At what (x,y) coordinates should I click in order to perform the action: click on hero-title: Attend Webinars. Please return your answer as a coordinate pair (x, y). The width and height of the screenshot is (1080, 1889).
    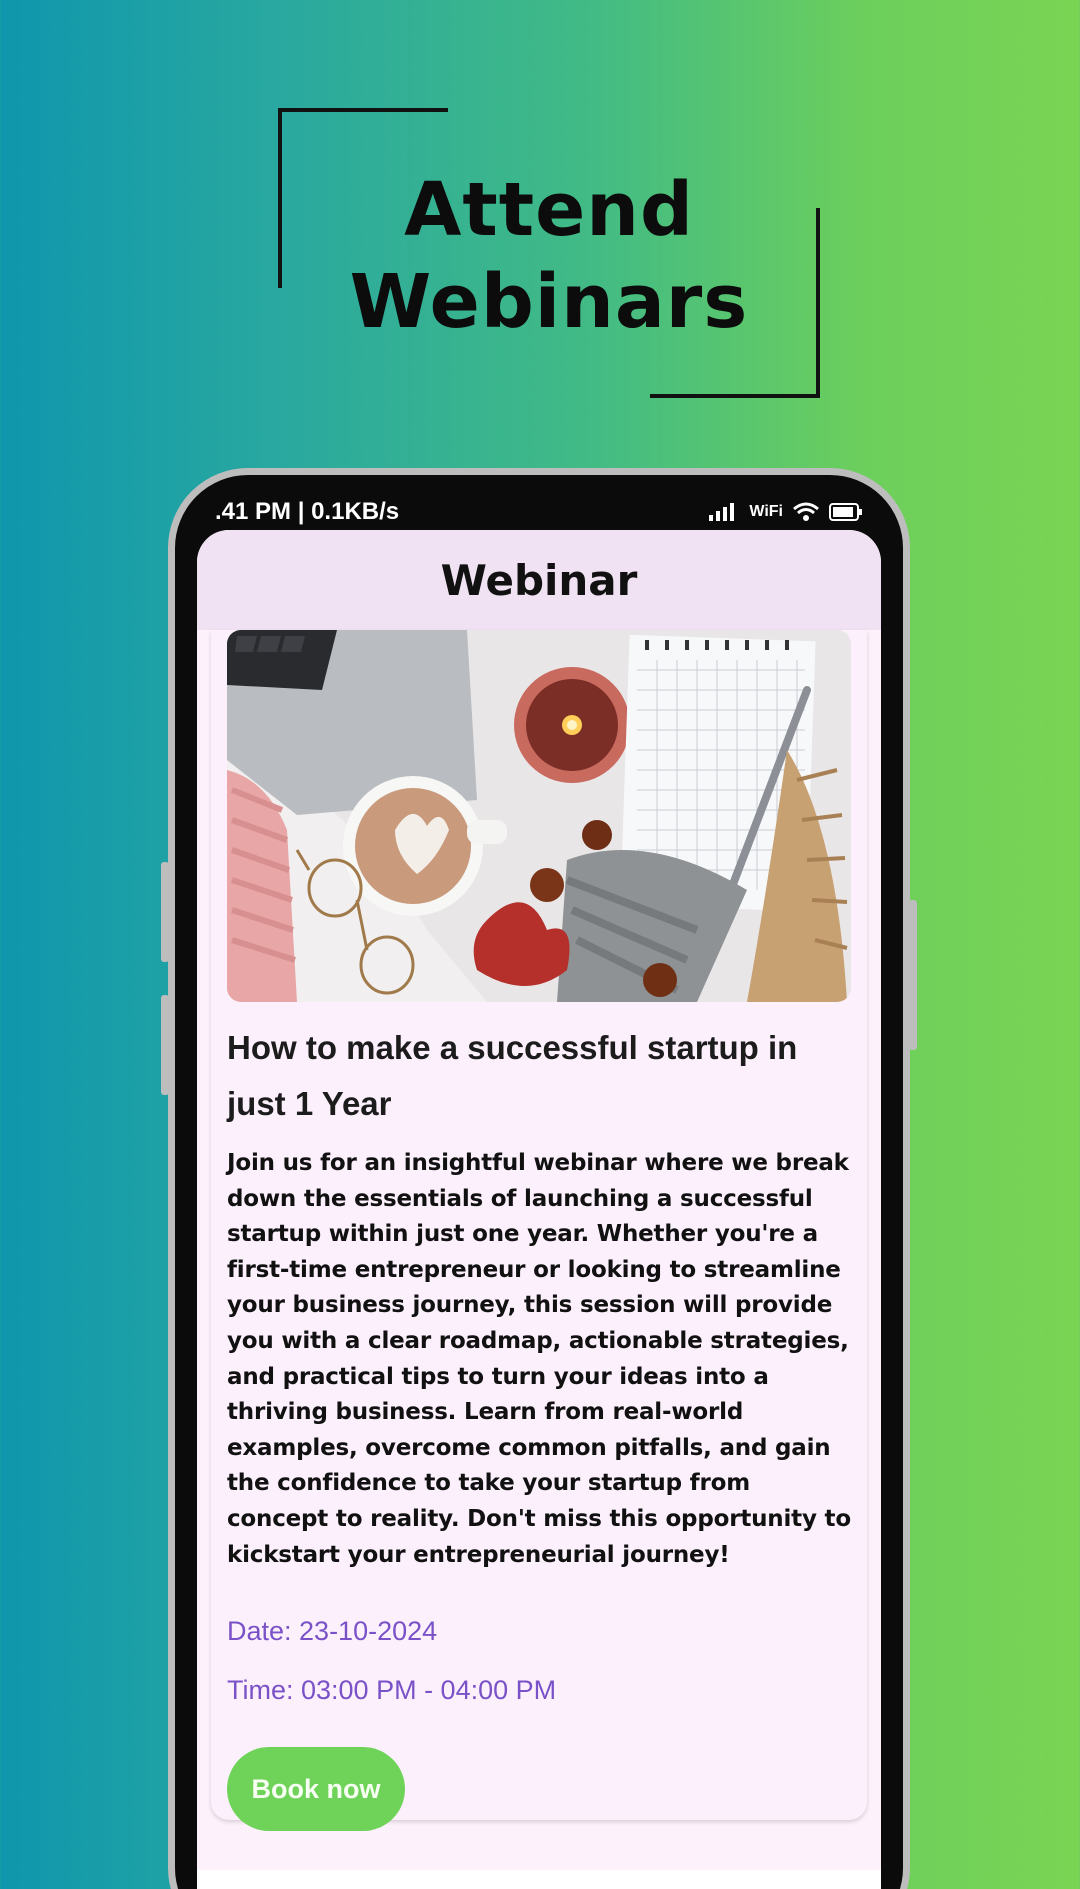
    Looking at the image, I should click on (549, 256).